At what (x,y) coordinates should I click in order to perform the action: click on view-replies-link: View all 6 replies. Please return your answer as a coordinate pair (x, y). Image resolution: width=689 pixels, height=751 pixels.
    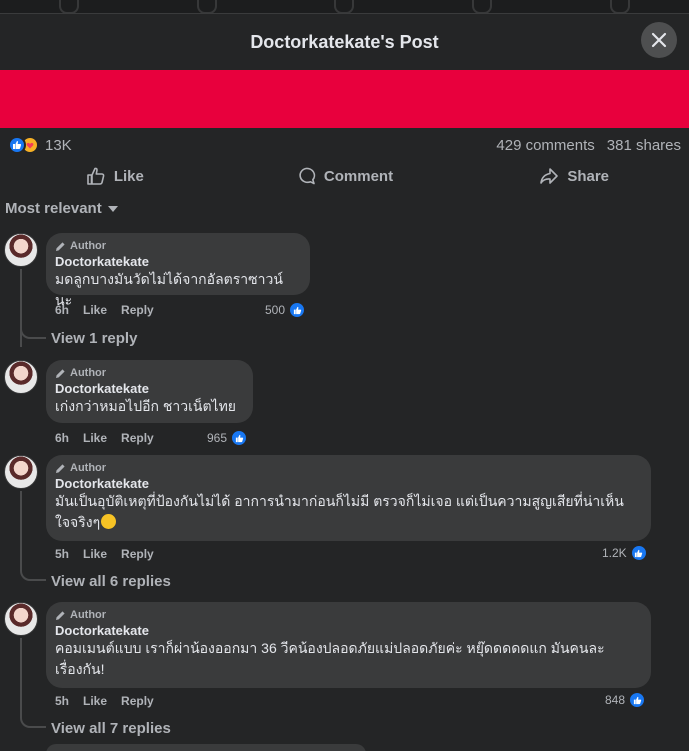
    Looking at the image, I should click on (111, 581).